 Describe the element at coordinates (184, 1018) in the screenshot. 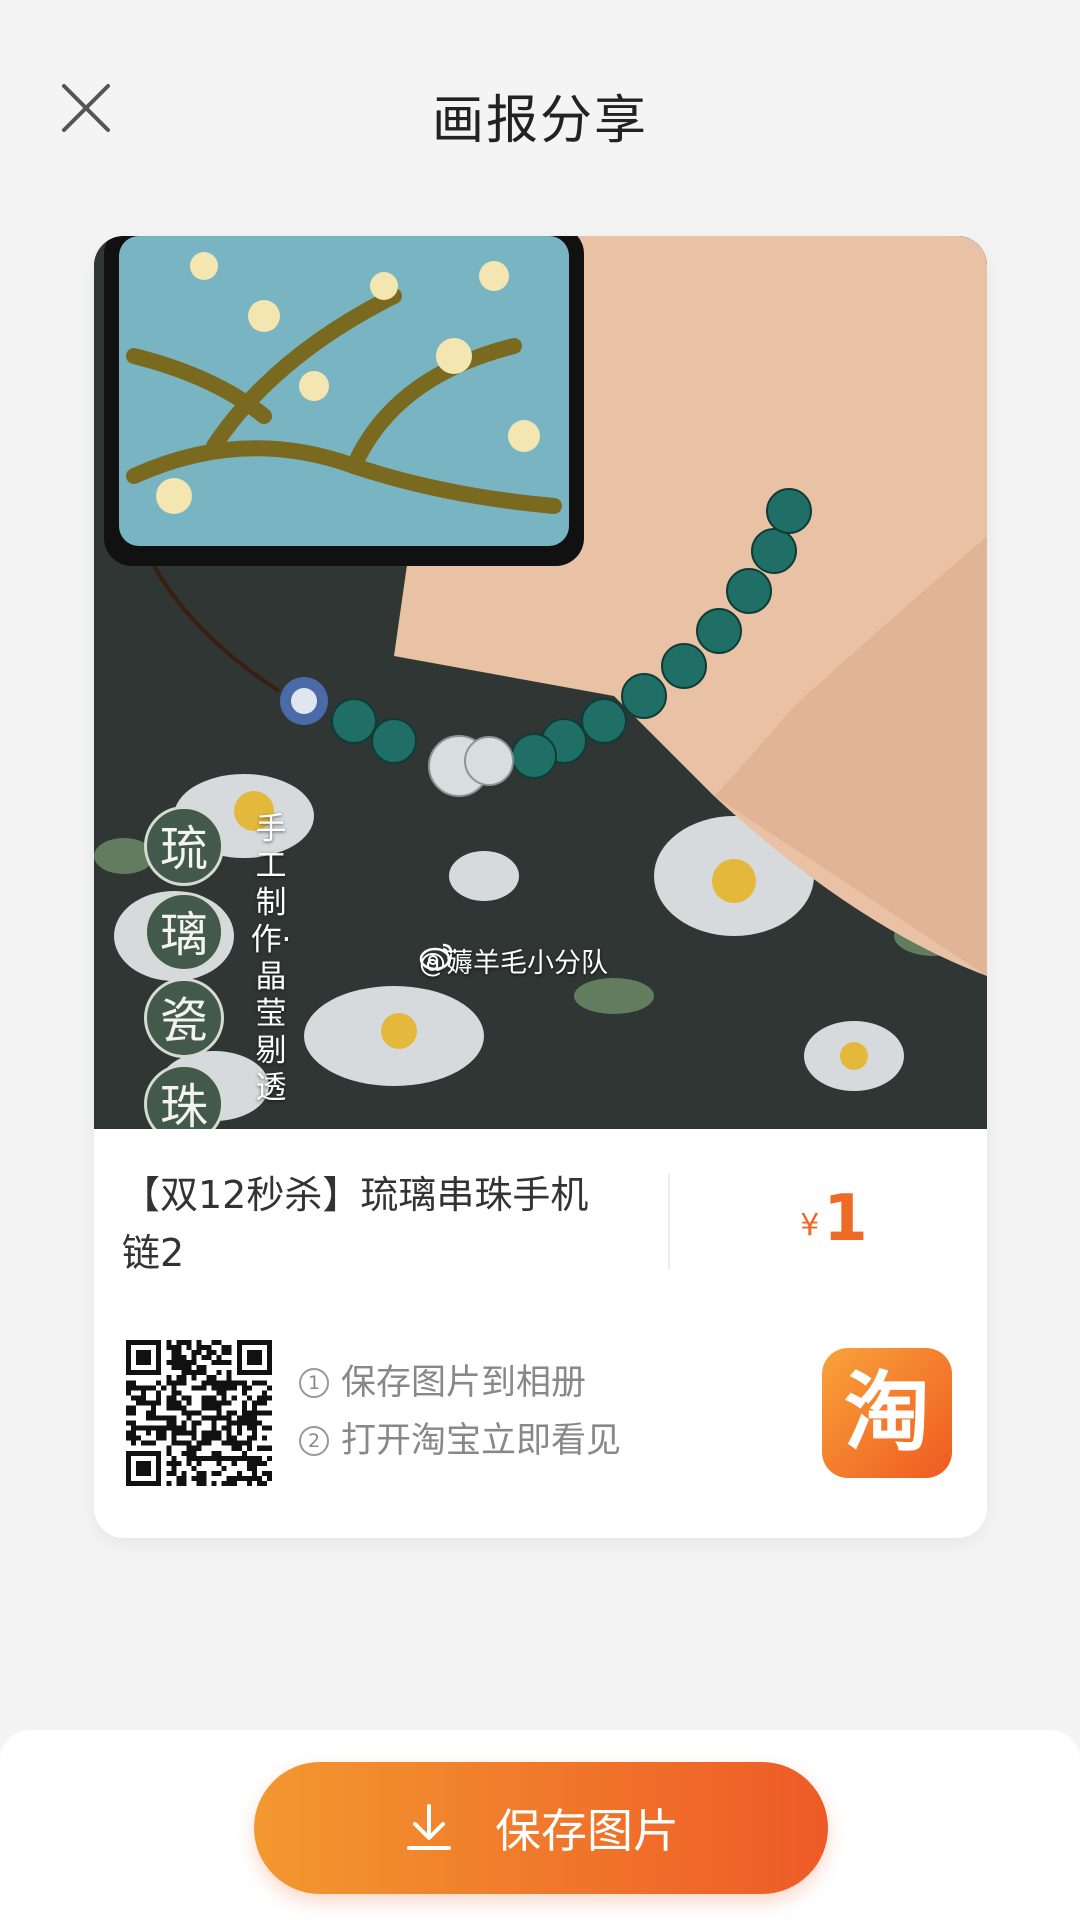

I see `title-char: 瓷` at that location.